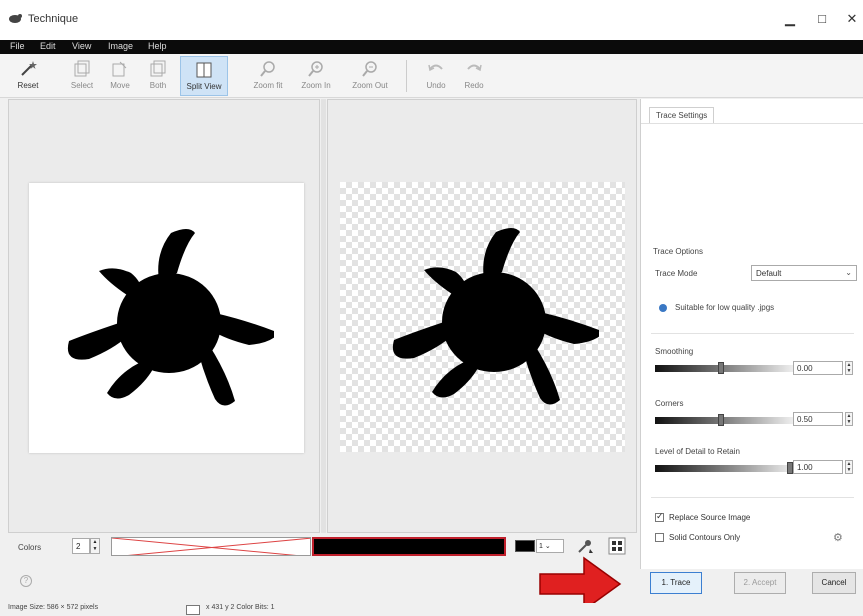  What do you see at coordinates (240, 607) in the screenshot?
I see `cursor-color-status: x 431 y 2 Color Bits: 1` at bounding box center [240, 607].